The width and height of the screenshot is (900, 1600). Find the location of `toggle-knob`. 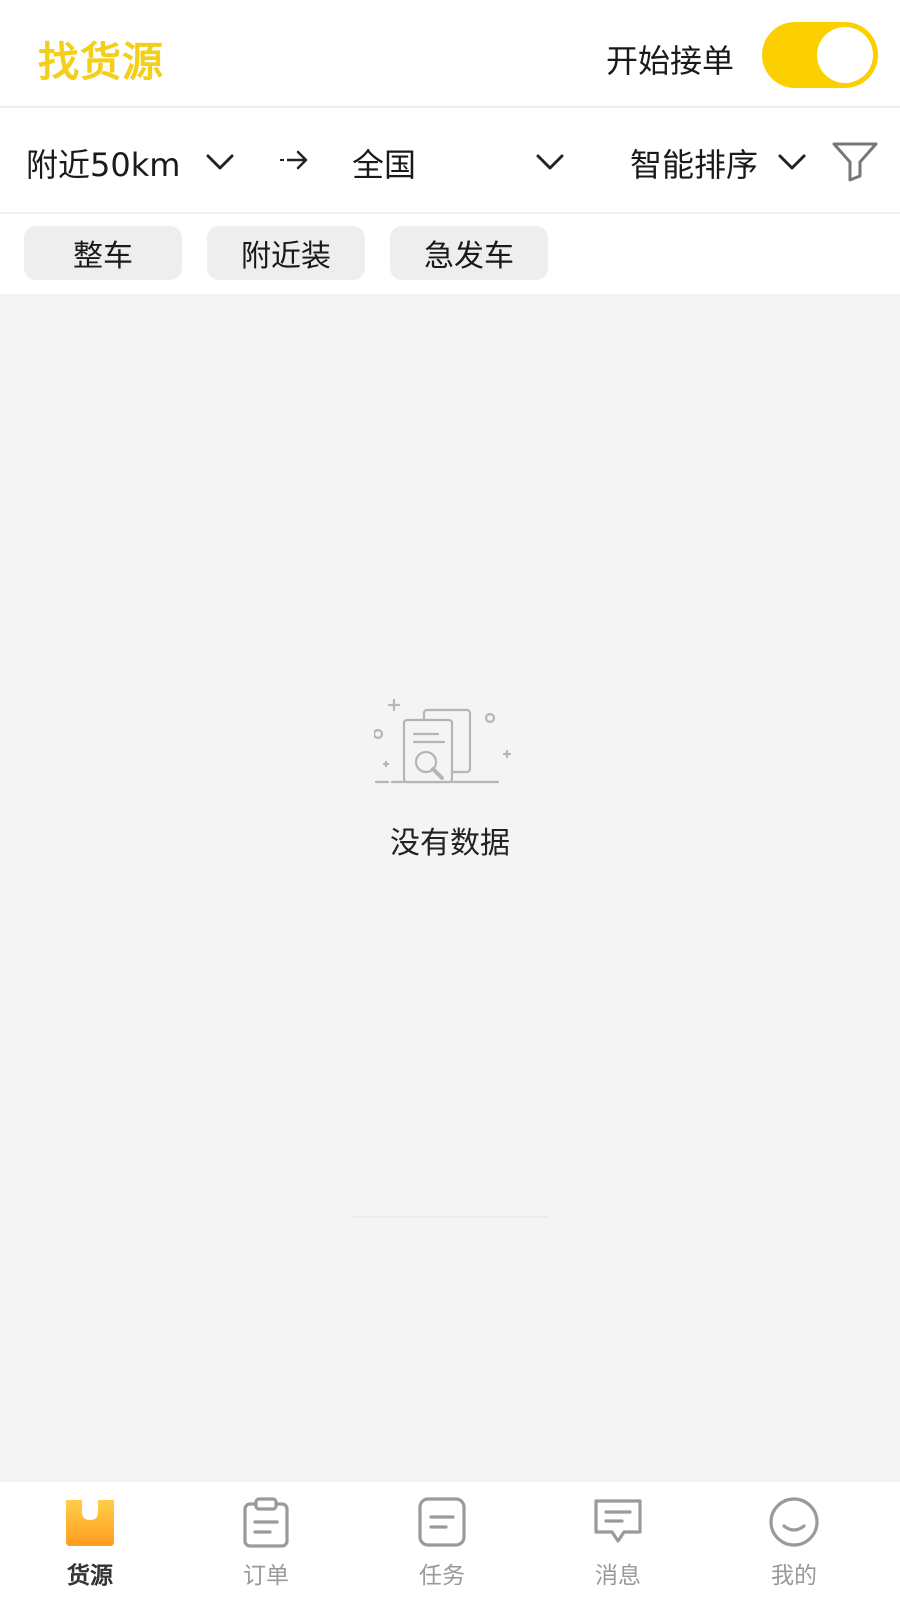

toggle-knob is located at coordinates (845, 55).